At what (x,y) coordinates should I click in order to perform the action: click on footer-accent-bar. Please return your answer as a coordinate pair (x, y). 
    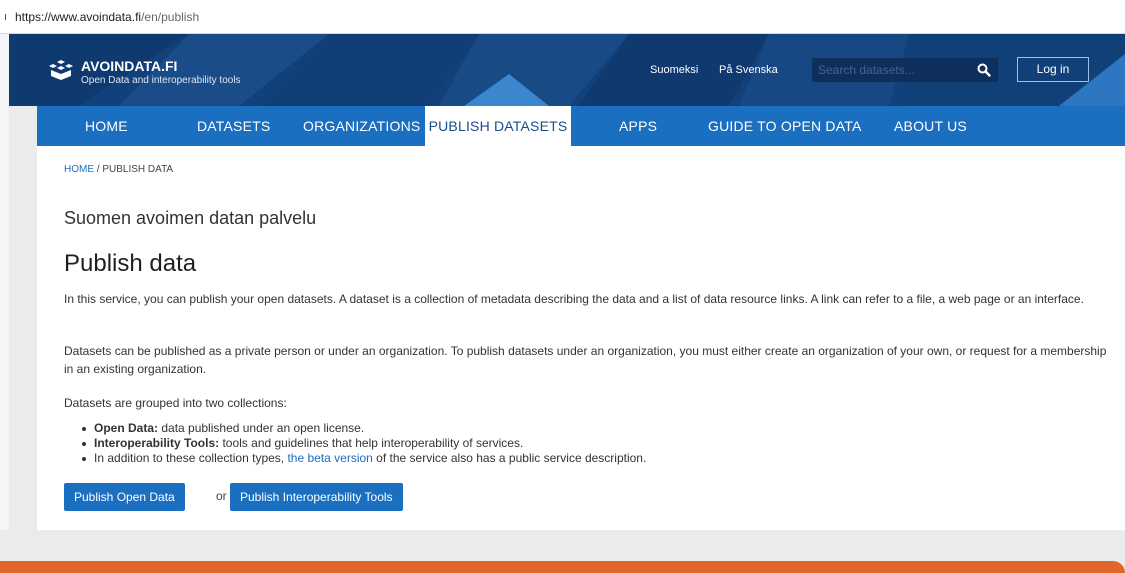
    Looking at the image, I should click on (562, 567).